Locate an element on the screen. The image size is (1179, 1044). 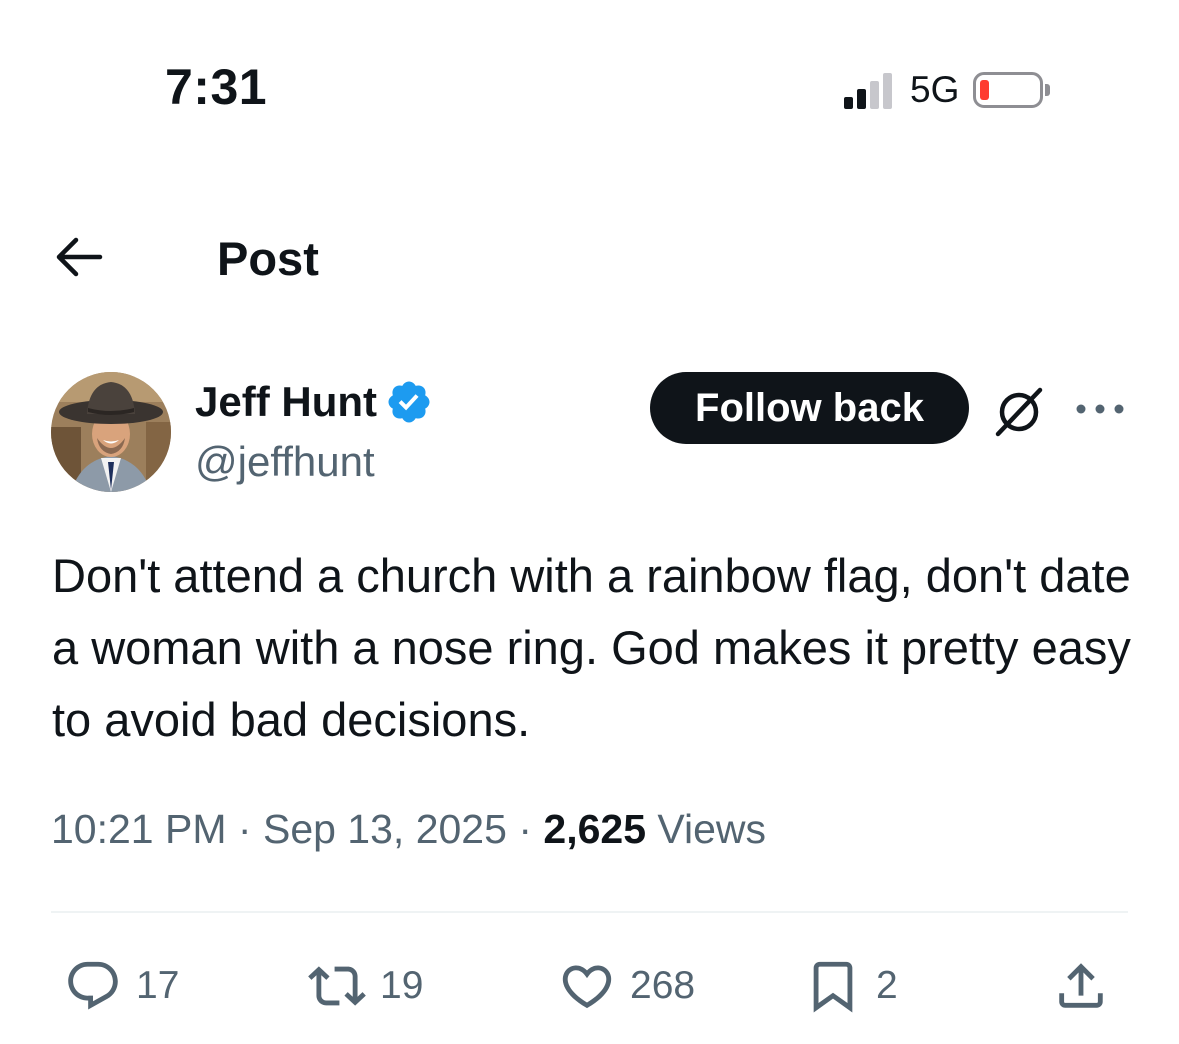
author-name-text: Jeff Hunt is located at coordinates (286, 401).